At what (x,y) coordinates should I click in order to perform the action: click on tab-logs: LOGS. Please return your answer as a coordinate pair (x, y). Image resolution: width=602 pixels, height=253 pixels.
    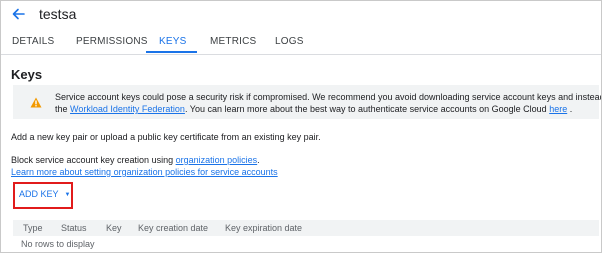
    Looking at the image, I should click on (289, 41).